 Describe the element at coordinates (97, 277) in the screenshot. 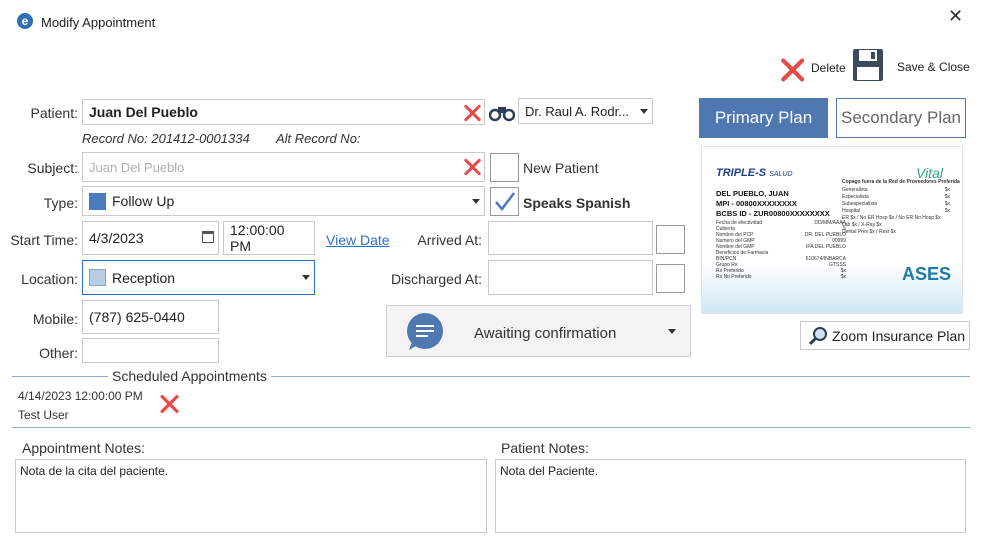

I see `location-color-swatch` at that location.